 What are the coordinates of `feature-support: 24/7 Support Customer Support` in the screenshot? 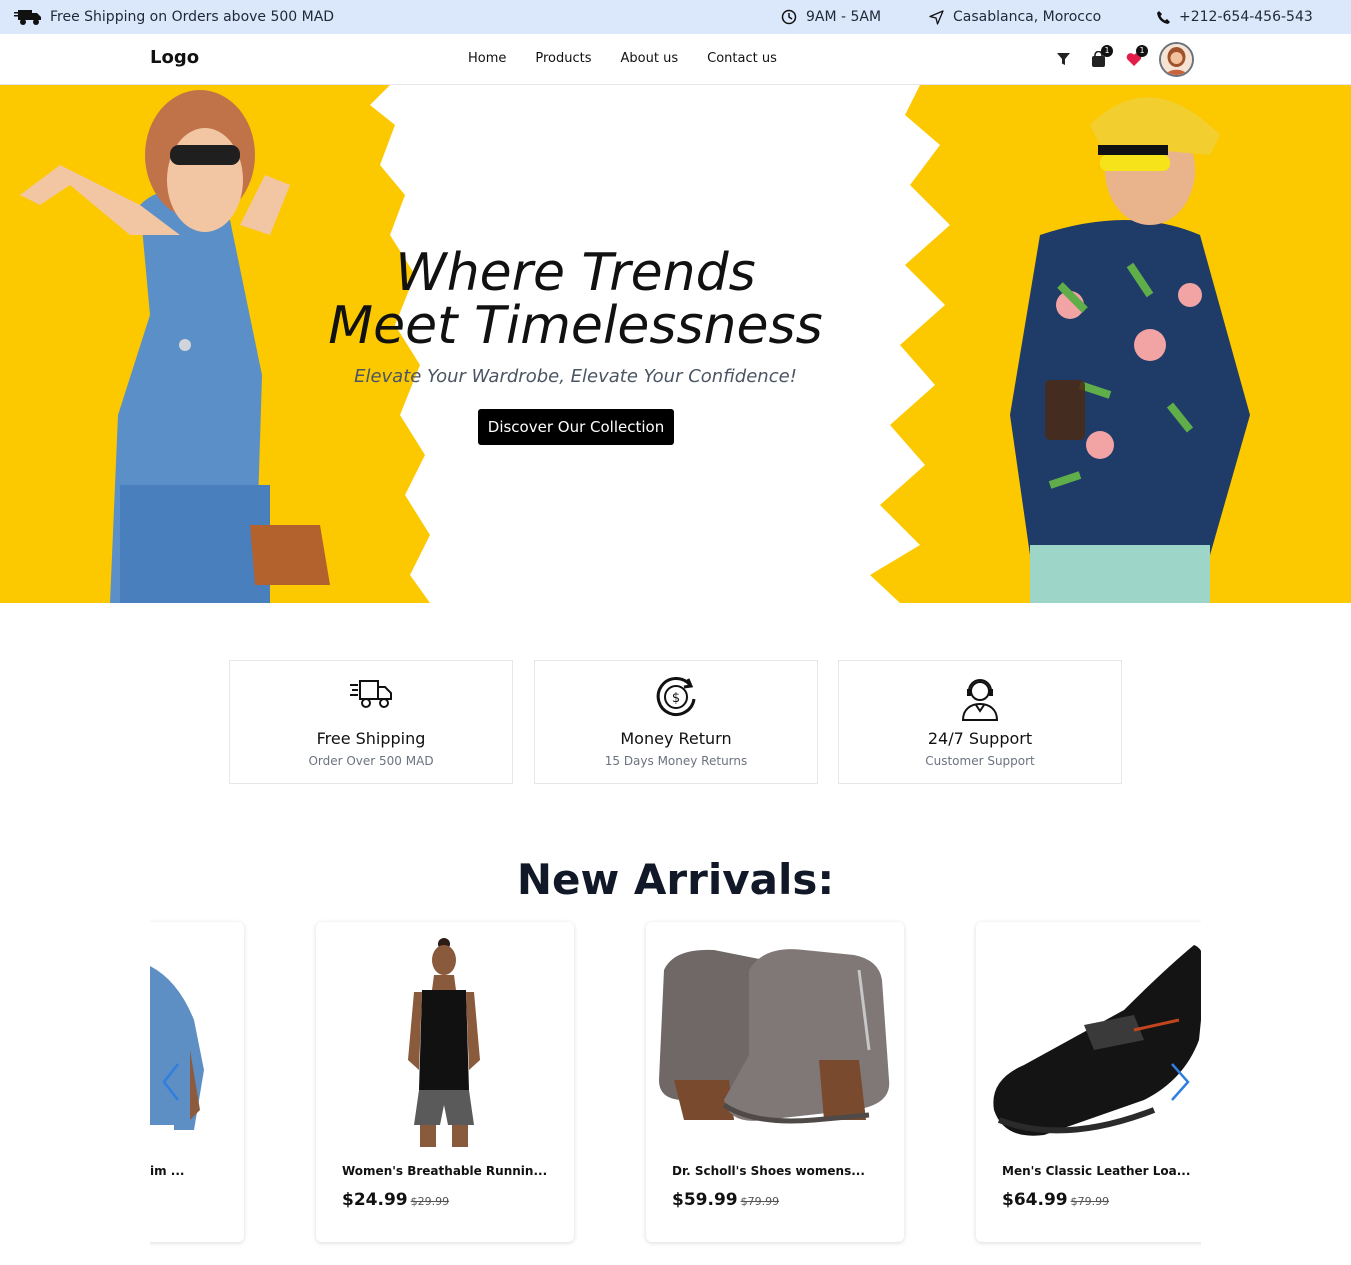 It's located at (980, 722).